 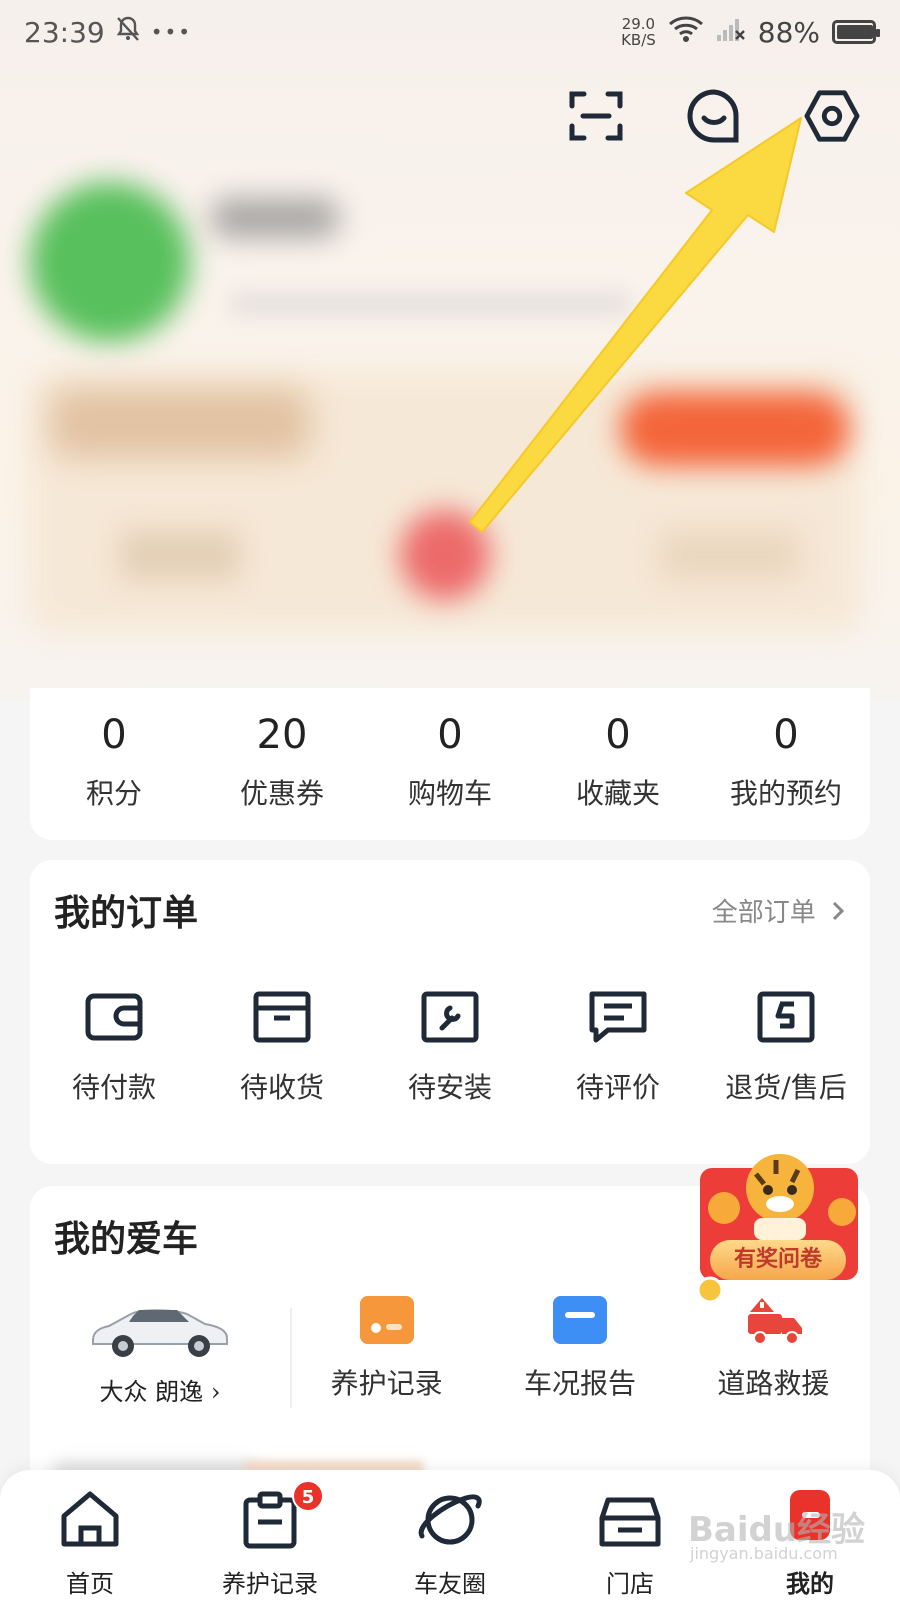 What do you see at coordinates (773, 1349) in the screenshot?
I see `road-assistance: 道路救援` at bounding box center [773, 1349].